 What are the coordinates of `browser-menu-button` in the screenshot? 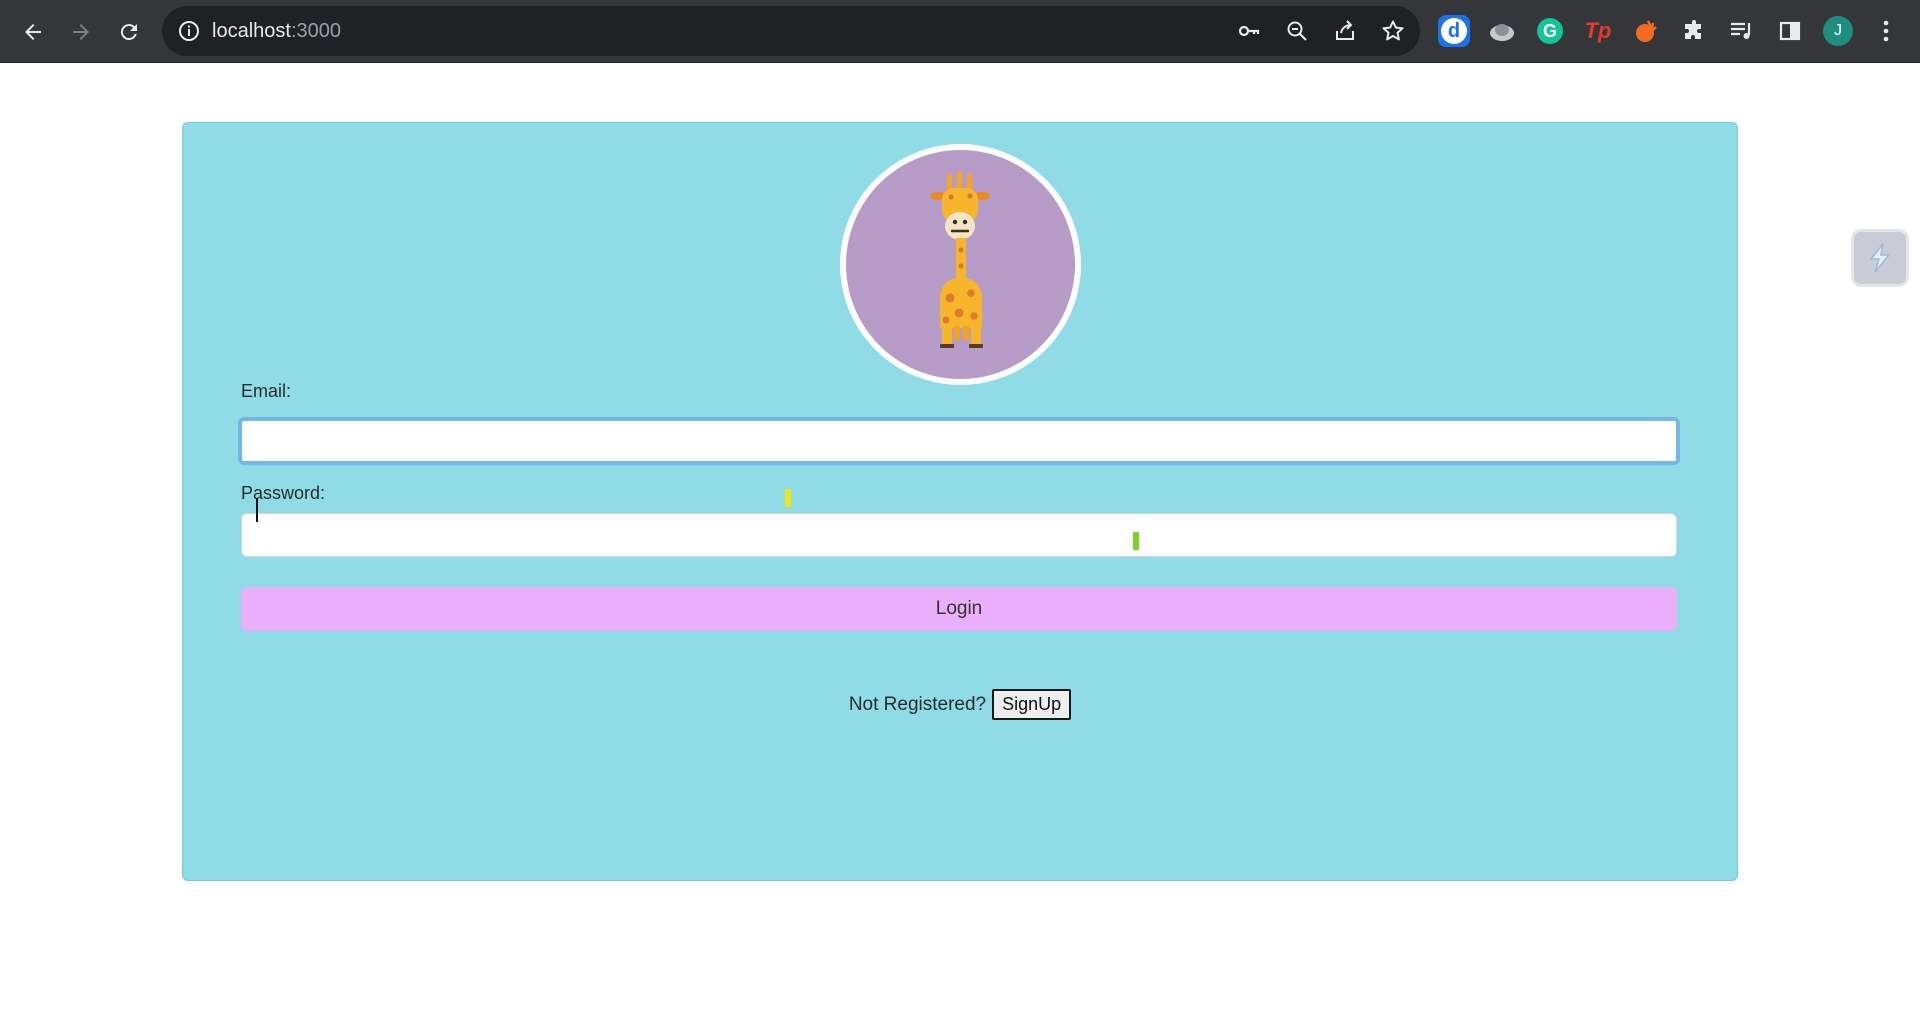 It's located at (1886, 31).